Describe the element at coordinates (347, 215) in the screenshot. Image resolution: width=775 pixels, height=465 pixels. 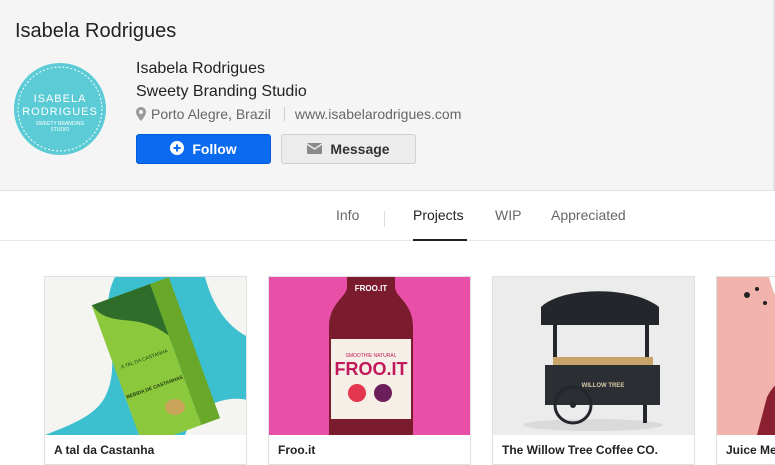
I see `tab-info: Info` at that location.